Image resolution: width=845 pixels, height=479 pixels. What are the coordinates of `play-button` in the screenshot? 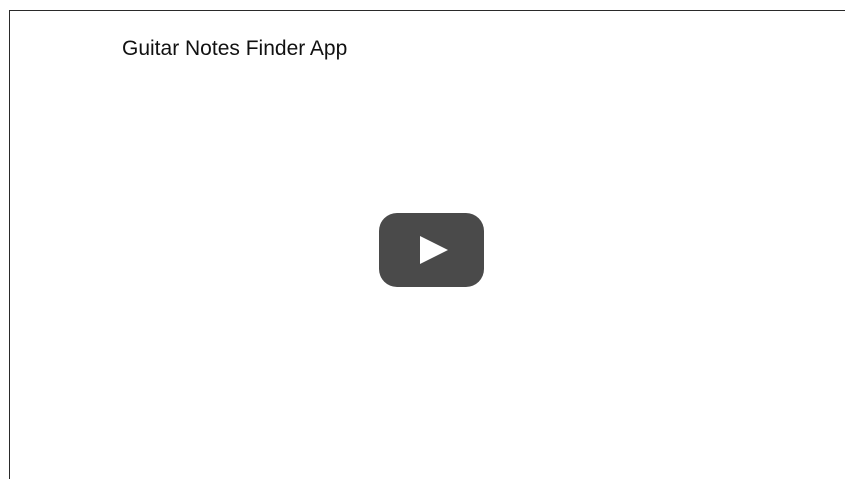 It's located at (431, 250).